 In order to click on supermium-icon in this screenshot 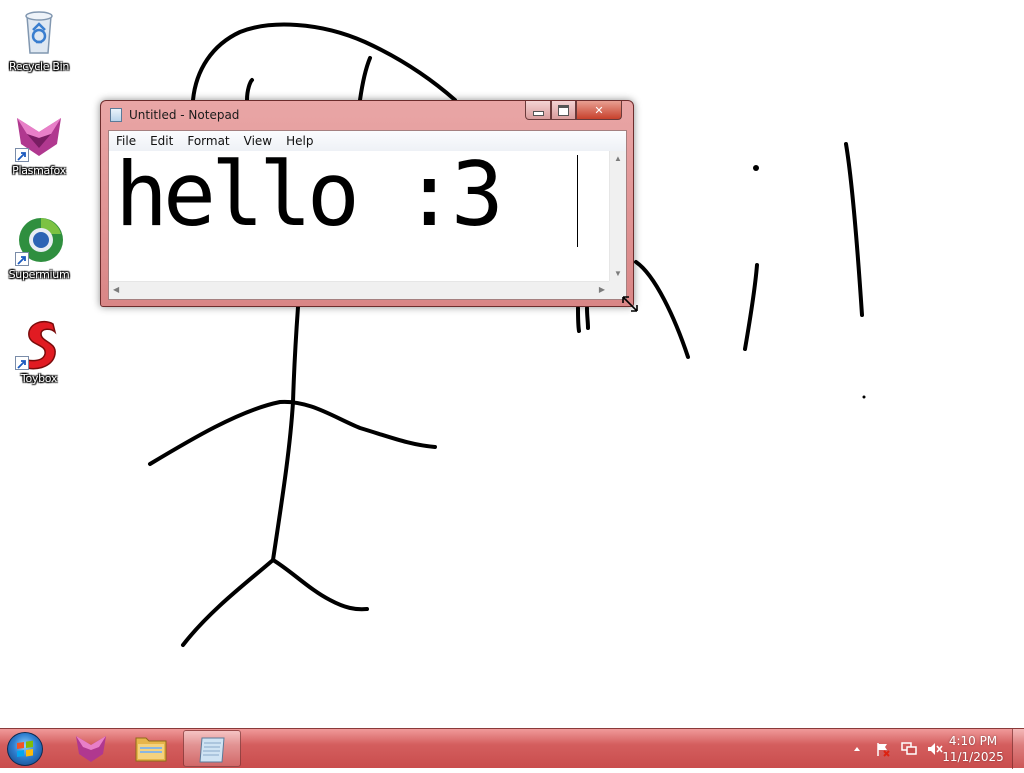, I will do `click(39, 240)`.